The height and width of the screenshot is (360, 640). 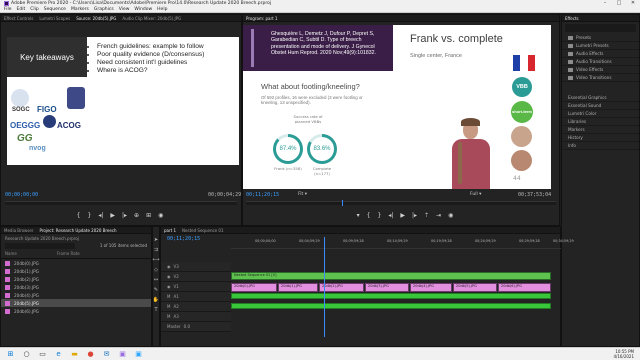 What do you see at coordinates (156, 280) in the screenshot?
I see `slip-tool-icon: ↔` at bounding box center [156, 280].